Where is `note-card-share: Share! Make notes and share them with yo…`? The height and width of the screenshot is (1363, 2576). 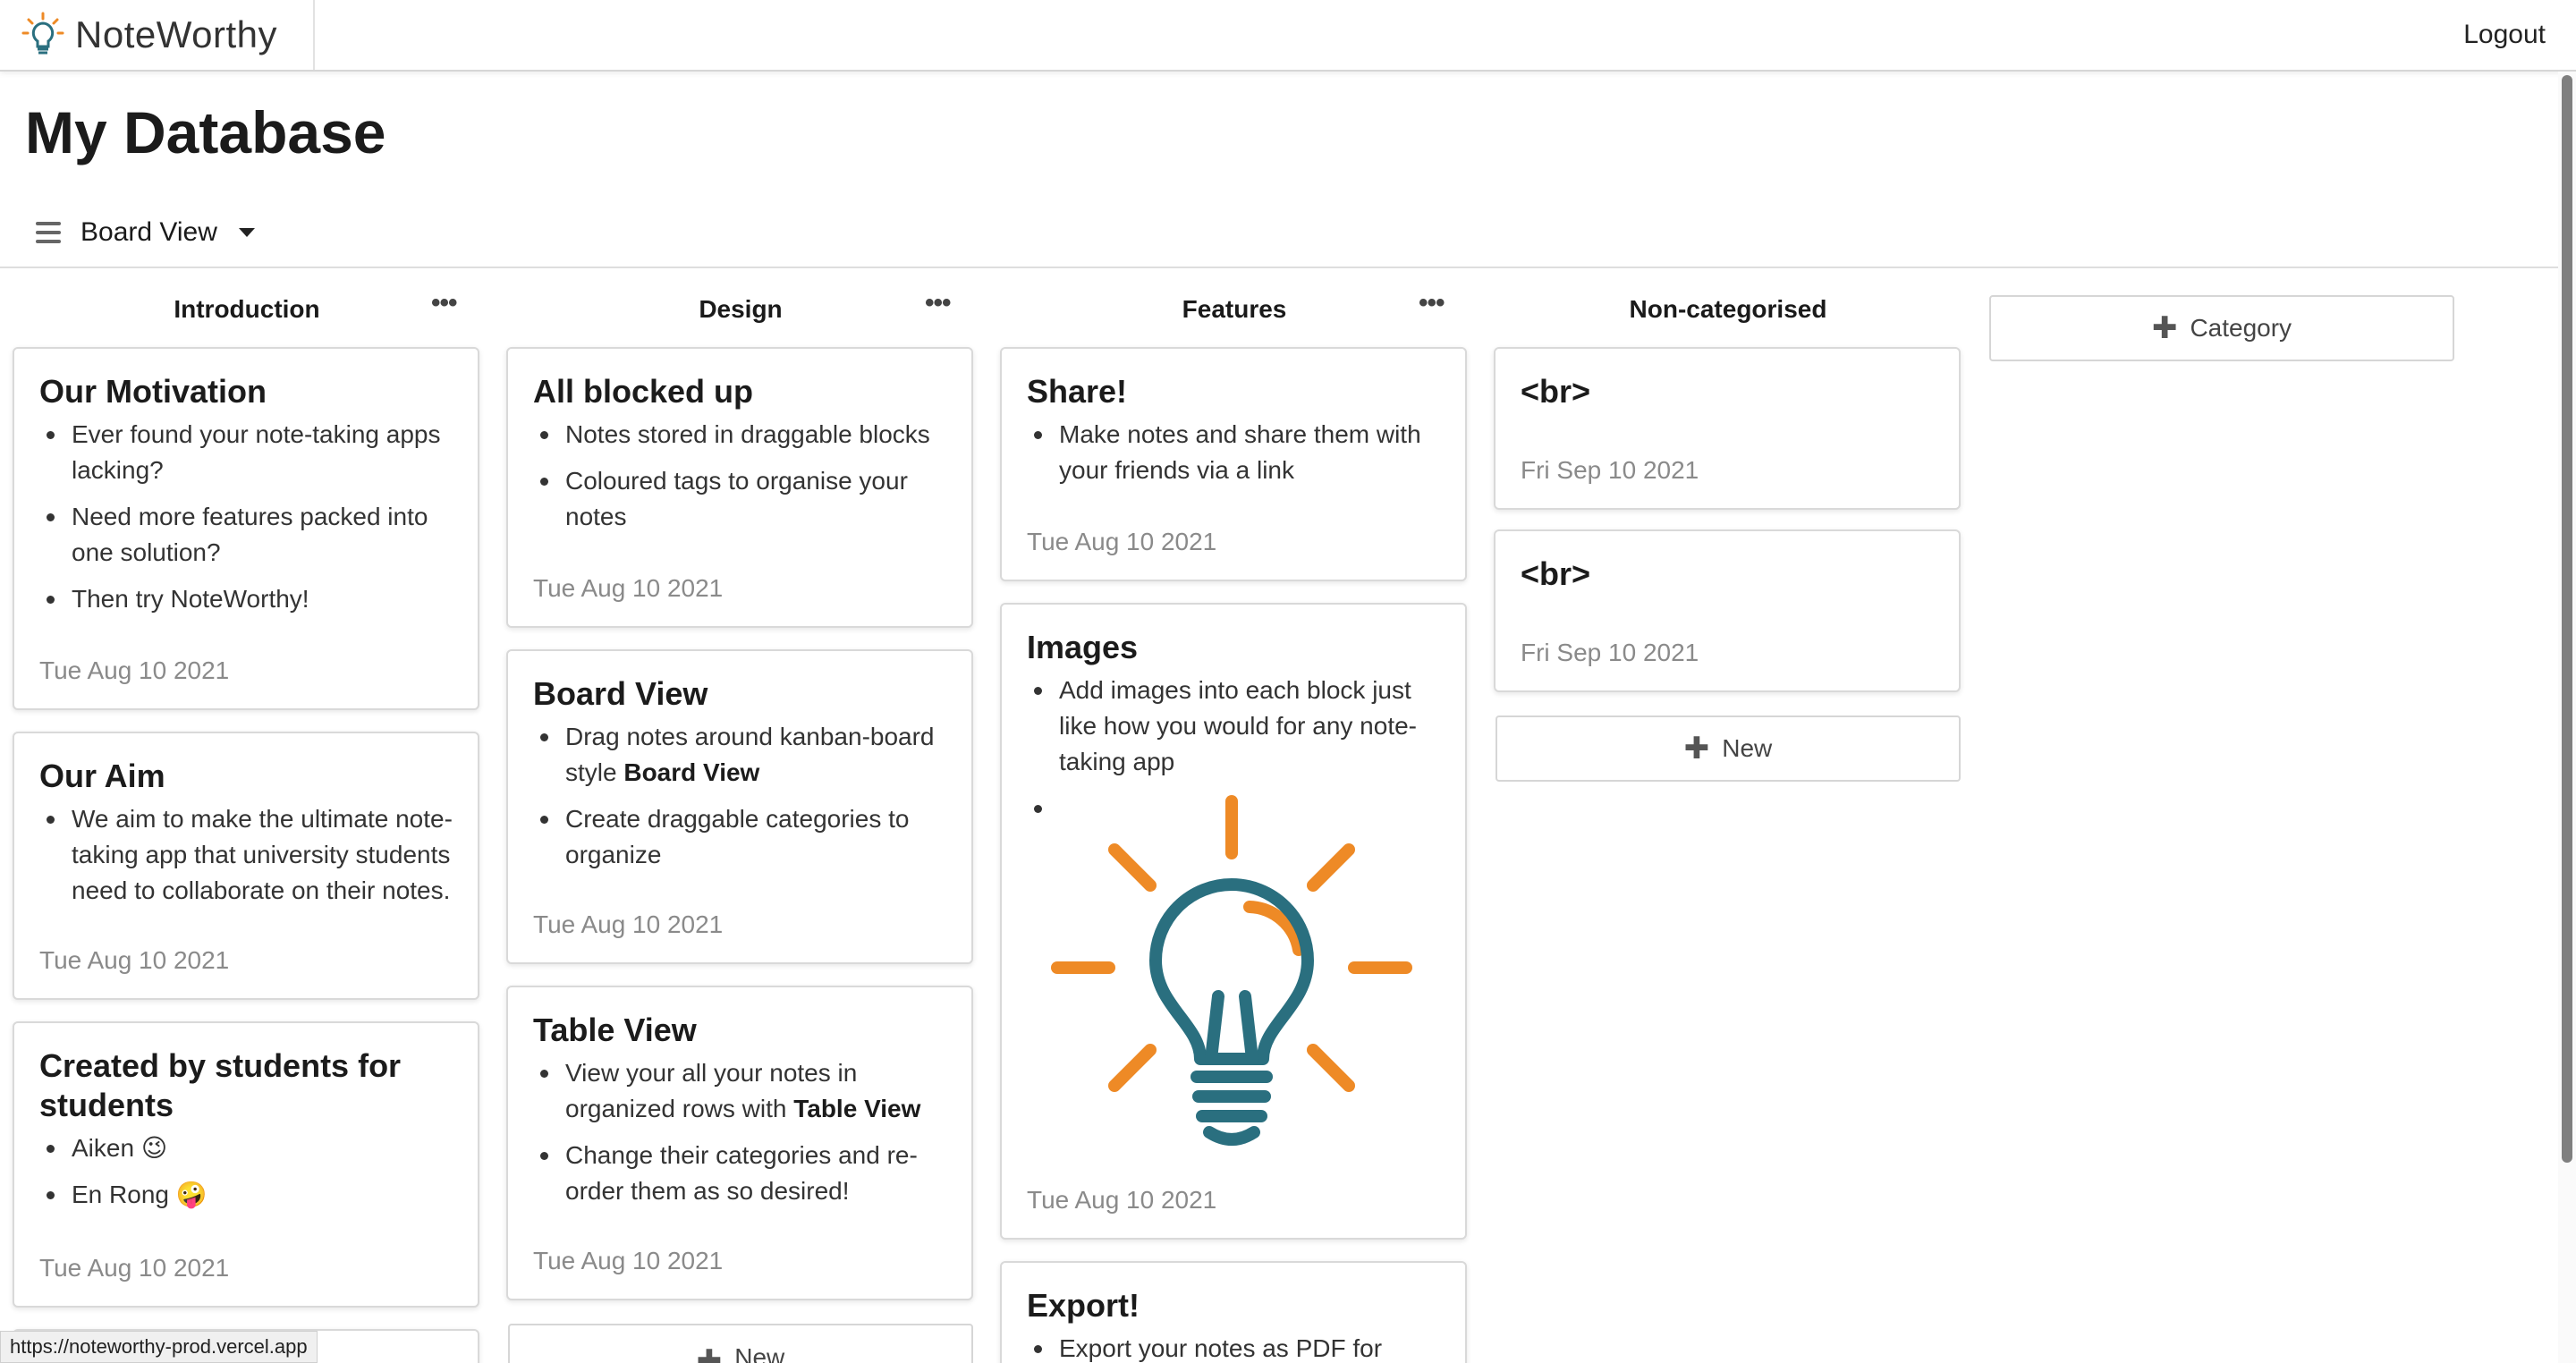 note-card-share: Share! Make notes and share them with yo… is located at coordinates (1233, 464).